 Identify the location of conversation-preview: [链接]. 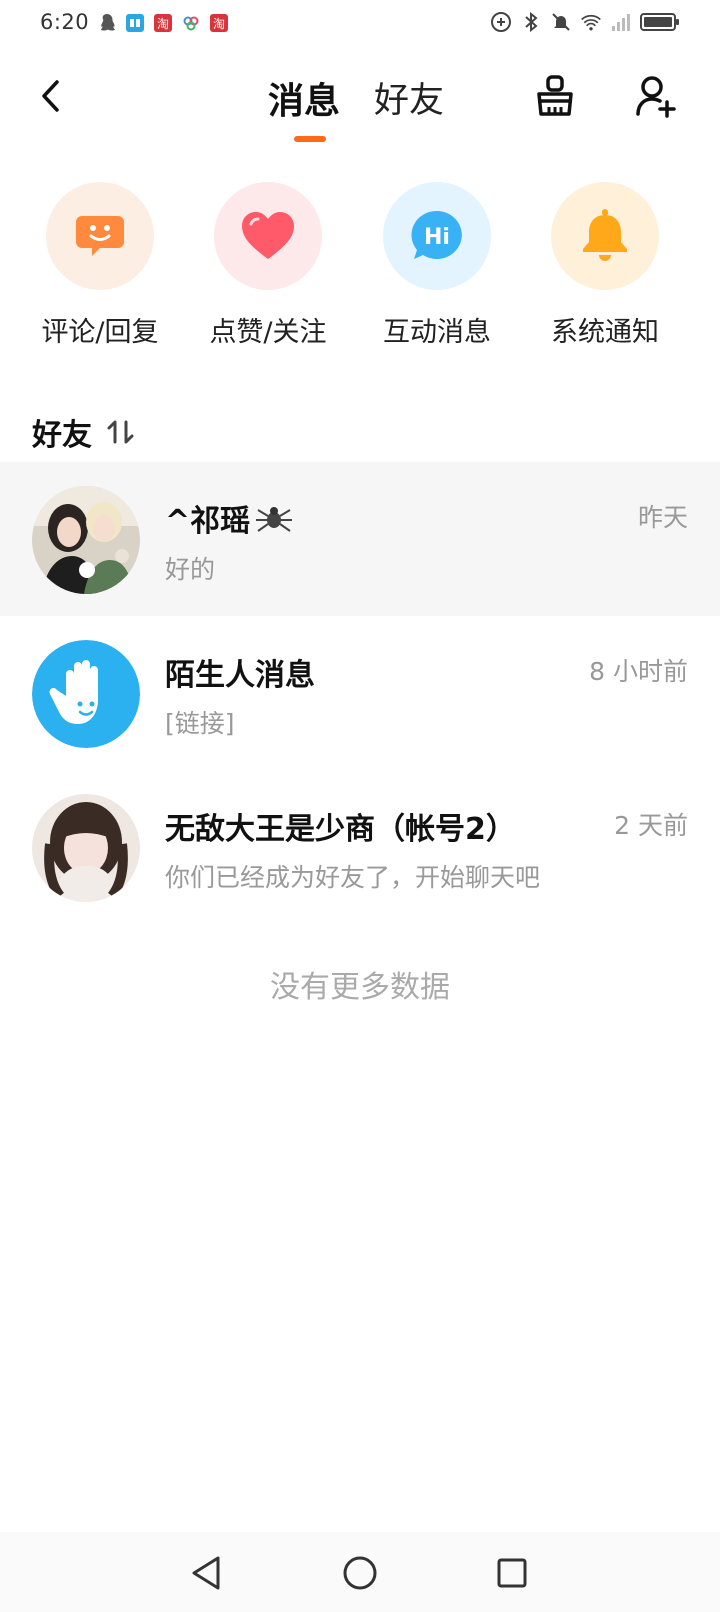
(200, 723).